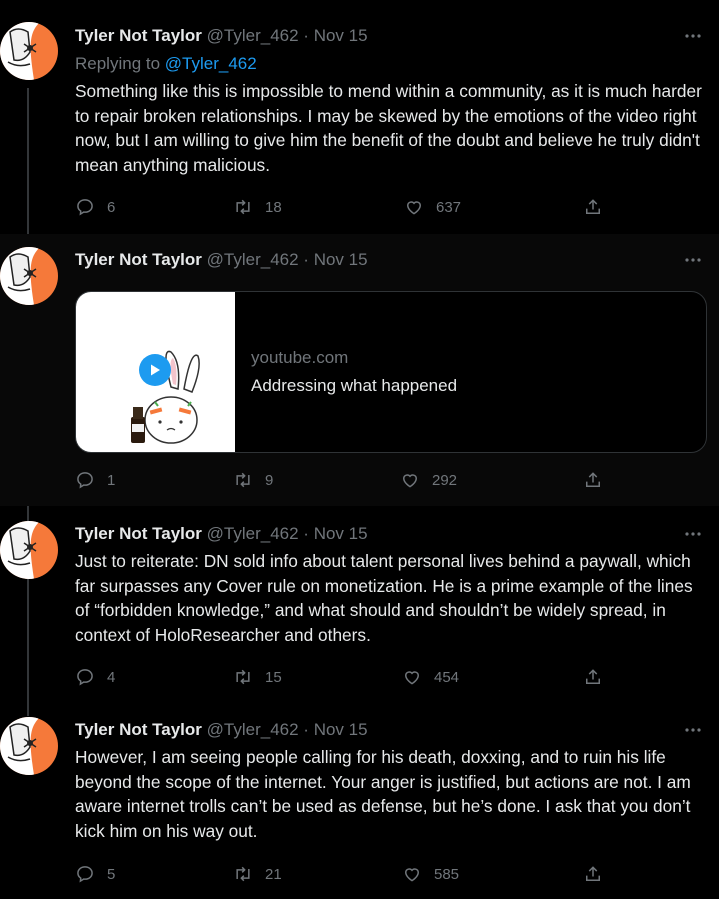 The image size is (719, 899). Describe the element at coordinates (257, 874) in the screenshot. I see `retweet-button: 21` at that location.